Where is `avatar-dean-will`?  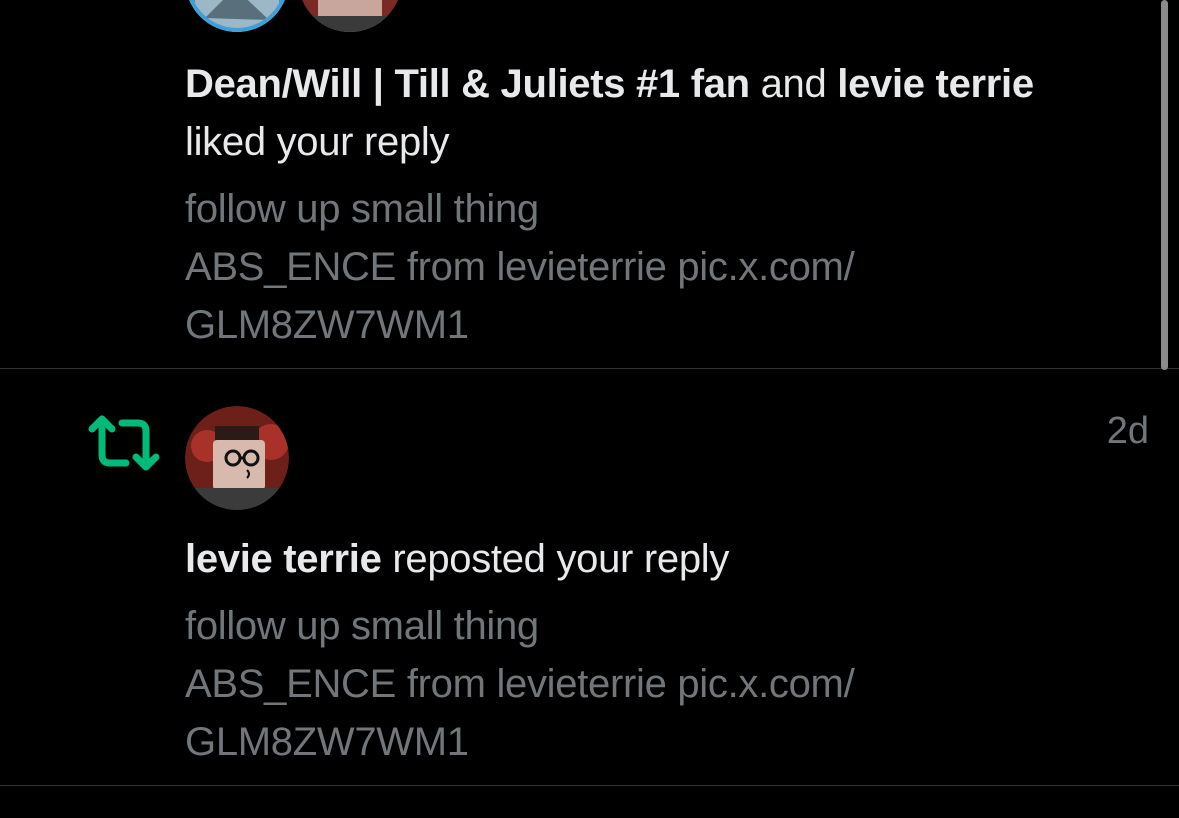 avatar-dean-will is located at coordinates (237, 16).